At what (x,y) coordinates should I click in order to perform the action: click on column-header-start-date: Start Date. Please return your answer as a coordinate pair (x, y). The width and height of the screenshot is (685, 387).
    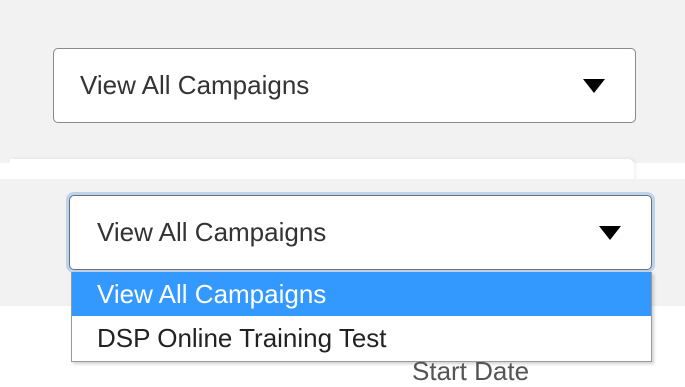
    Looking at the image, I should click on (470, 371).